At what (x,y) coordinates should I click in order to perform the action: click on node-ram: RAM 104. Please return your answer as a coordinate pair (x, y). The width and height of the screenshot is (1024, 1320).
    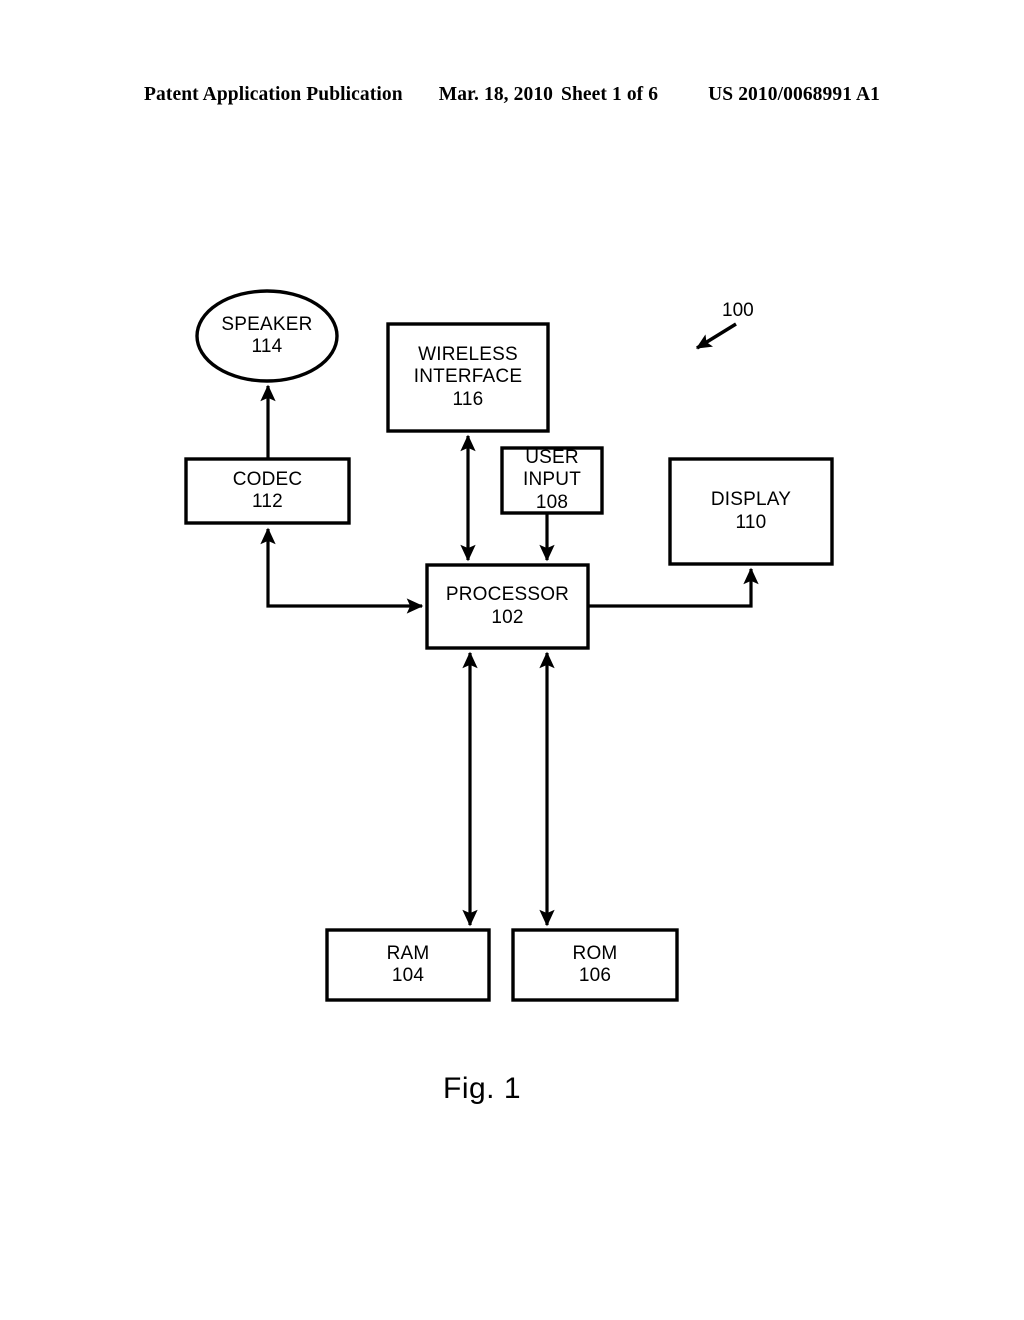
    Looking at the image, I should click on (408, 965).